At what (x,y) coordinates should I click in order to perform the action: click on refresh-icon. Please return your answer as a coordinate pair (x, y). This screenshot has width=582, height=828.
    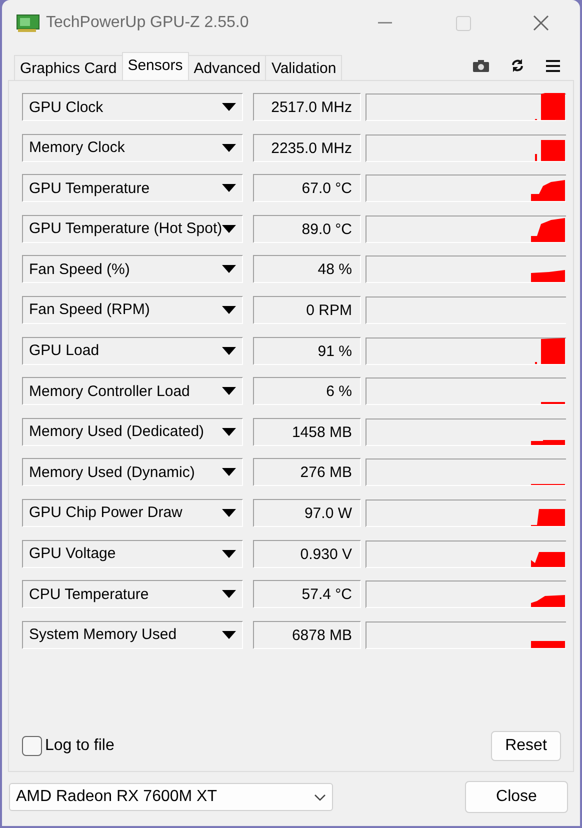
    Looking at the image, I should click on (517, 65).